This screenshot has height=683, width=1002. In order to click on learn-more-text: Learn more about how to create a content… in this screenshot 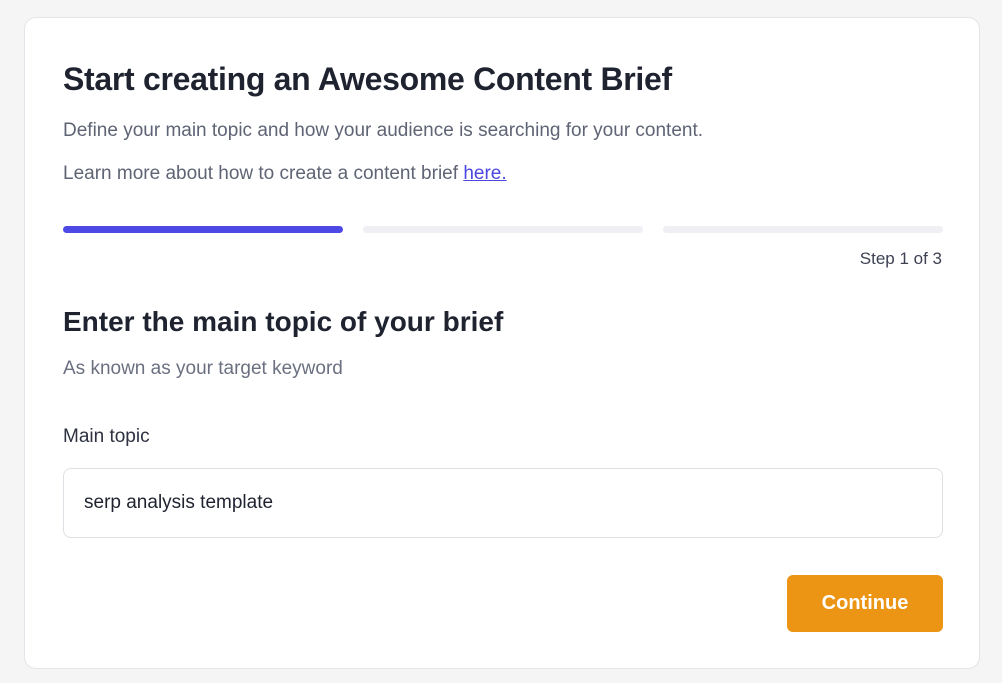, I will do `click(285, 174)`.